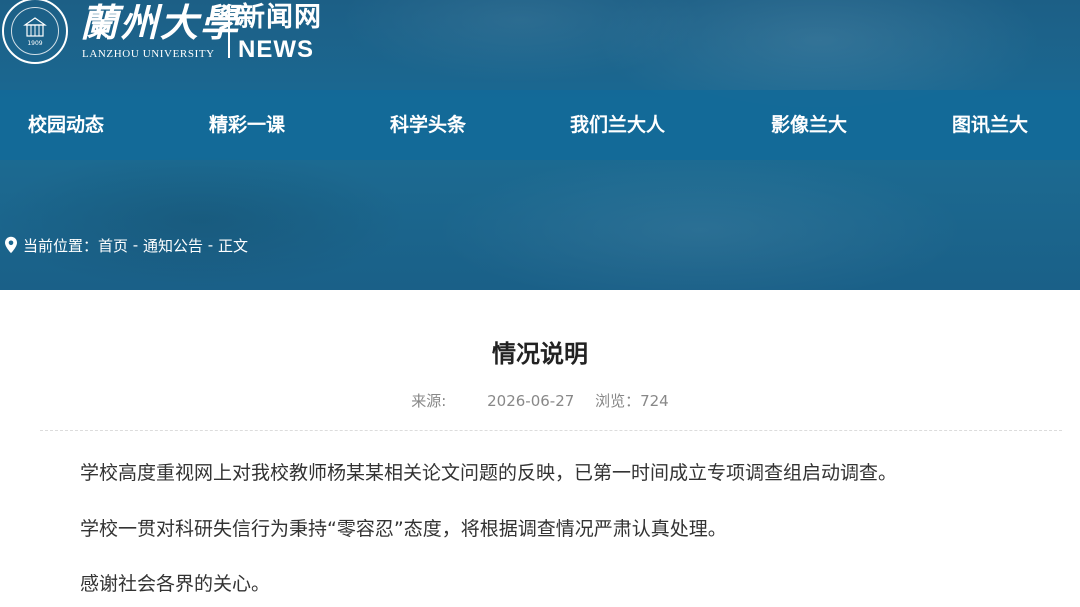 This screenshot has height=607, width=1080. What do you see at coordinates (229, 31) in the screenshot?
I see `brand-divider` at bounding box center [229, 31].